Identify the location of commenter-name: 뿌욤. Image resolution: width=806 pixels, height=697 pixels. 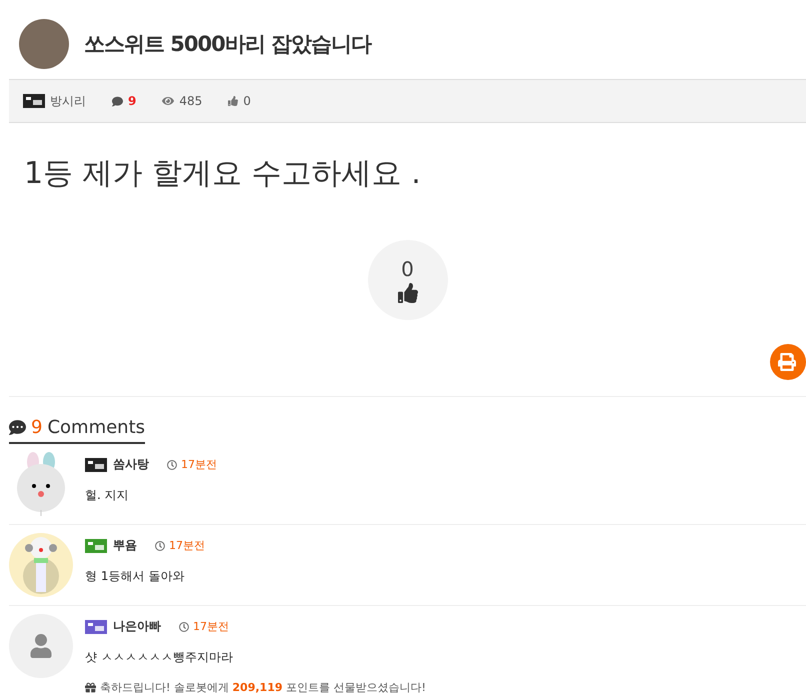
(125, 545).